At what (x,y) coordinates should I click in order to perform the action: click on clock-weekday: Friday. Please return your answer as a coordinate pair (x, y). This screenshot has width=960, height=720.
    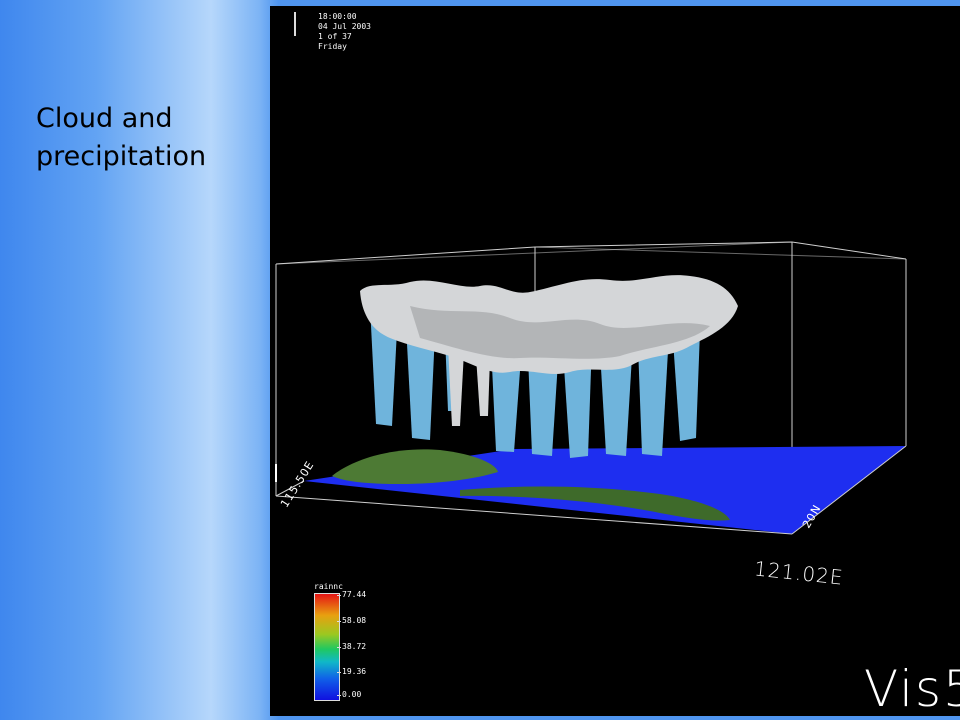
    Looking at the image, I should click on (332, 46).